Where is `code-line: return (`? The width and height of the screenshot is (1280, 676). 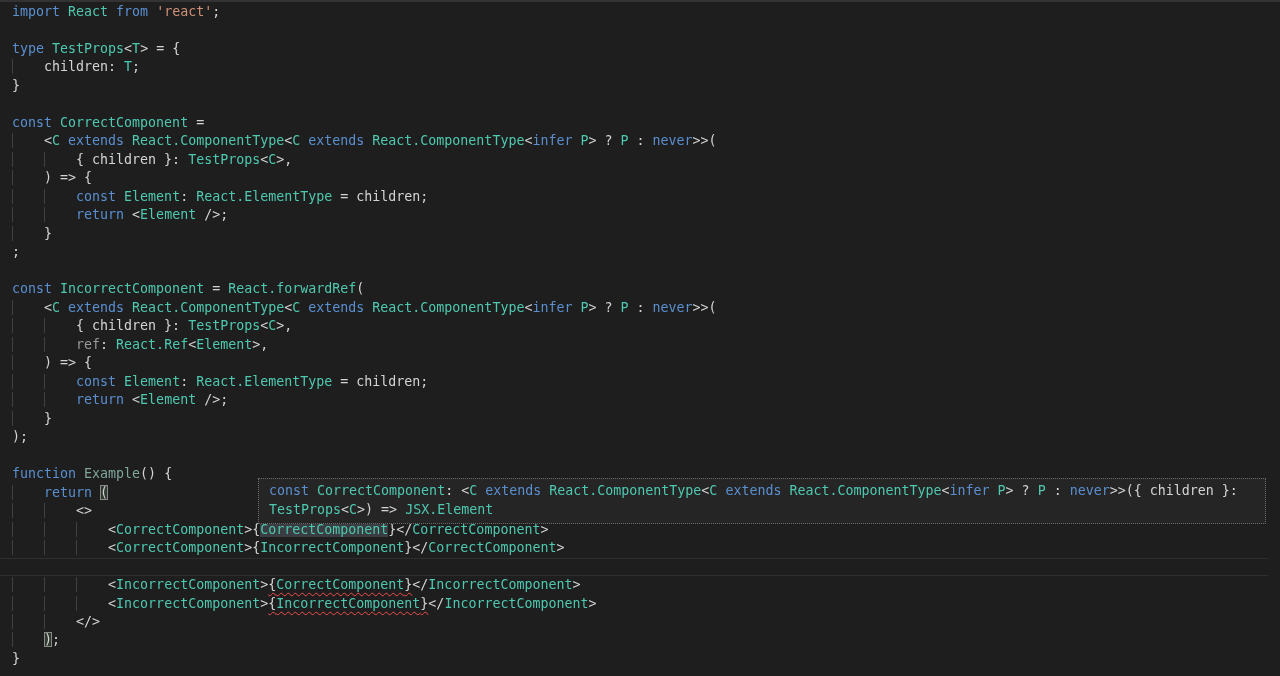 code-line: return ( is located at coordinates (60, 493).